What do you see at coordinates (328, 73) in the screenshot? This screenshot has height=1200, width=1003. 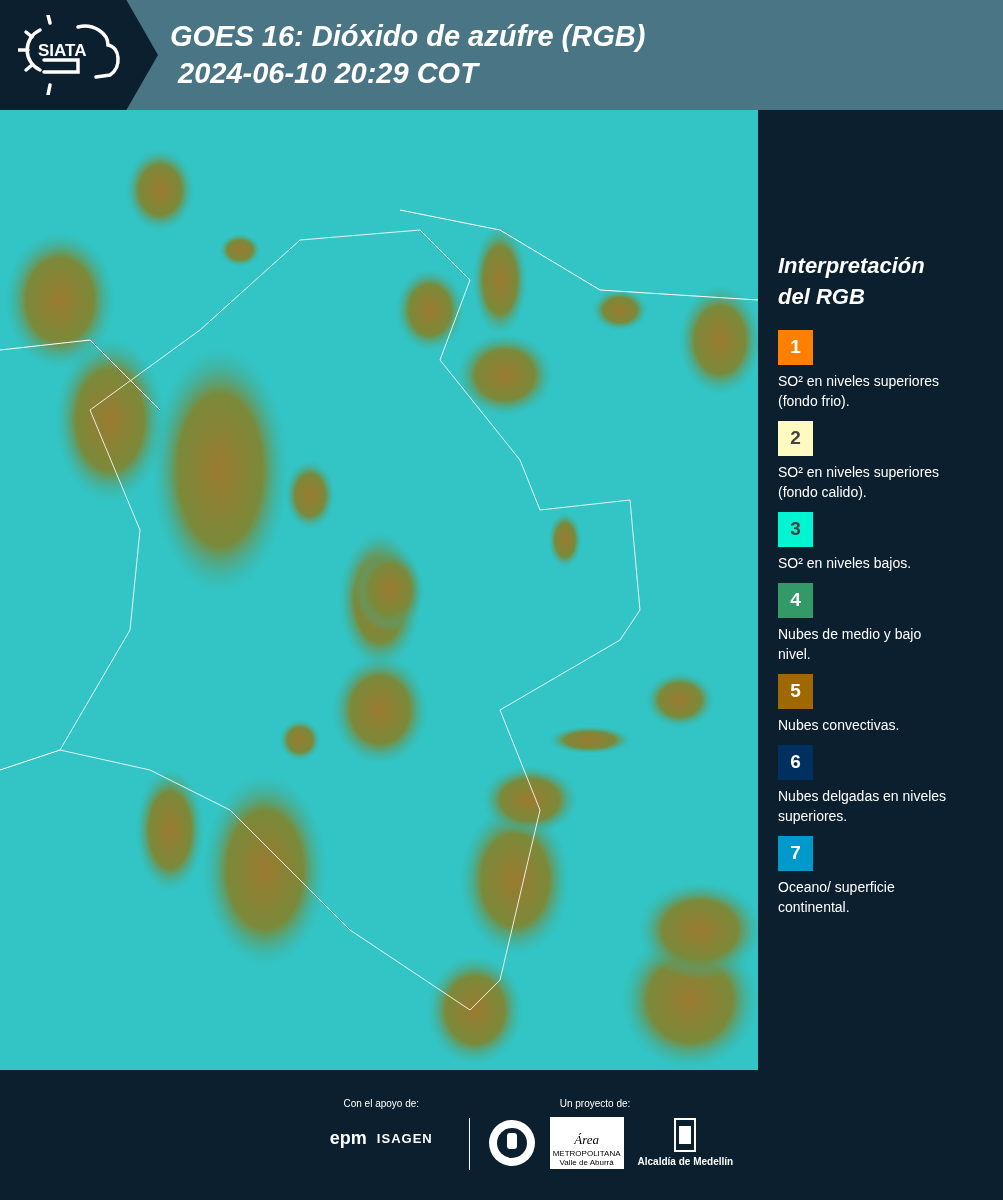 I see `timestamp: 2024-06-10 20:29 COT` at bounding box center [328, 73].